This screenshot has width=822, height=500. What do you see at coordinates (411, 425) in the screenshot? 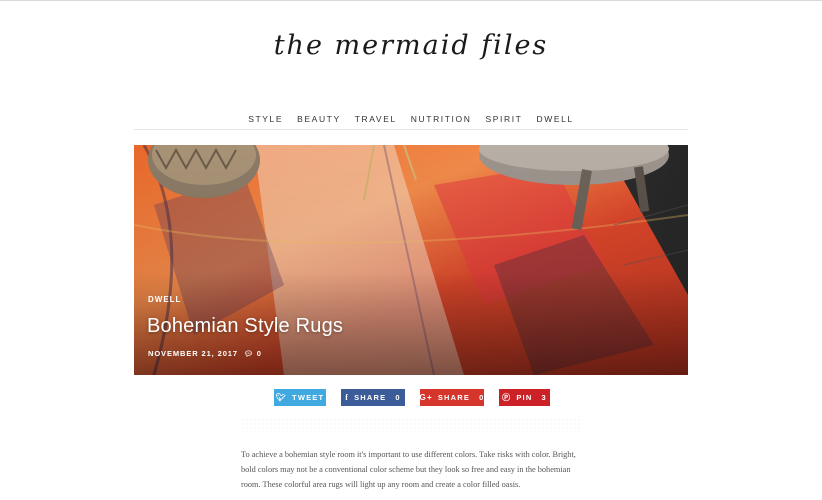
I see `dotted-divider` at bounding box center [411, 425].